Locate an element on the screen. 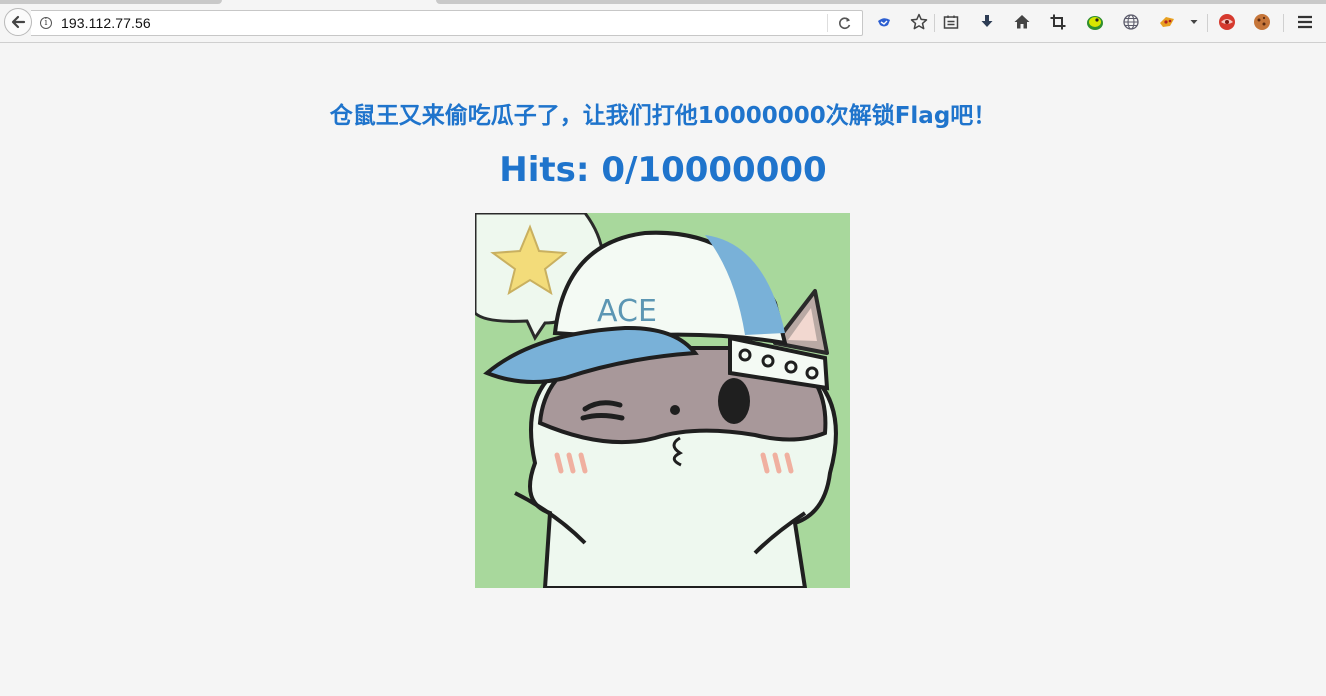  page-headline: 仓鼠王又来偷吃瓜子了，让我们打他10000000次解锁Flag吧！ is located at coordinates (663, 116).